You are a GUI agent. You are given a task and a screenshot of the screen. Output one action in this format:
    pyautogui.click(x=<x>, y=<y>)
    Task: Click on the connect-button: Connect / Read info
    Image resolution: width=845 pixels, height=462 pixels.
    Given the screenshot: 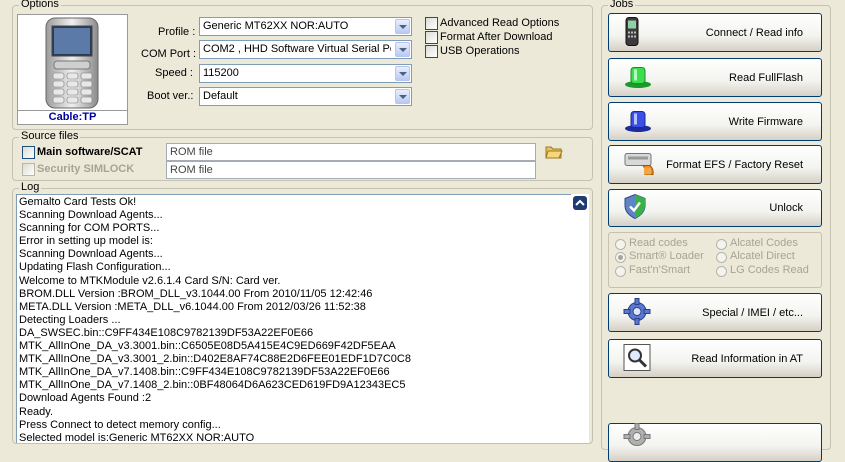 What is the action you would take?
    pyautogui.click(x=715, y=32)
    